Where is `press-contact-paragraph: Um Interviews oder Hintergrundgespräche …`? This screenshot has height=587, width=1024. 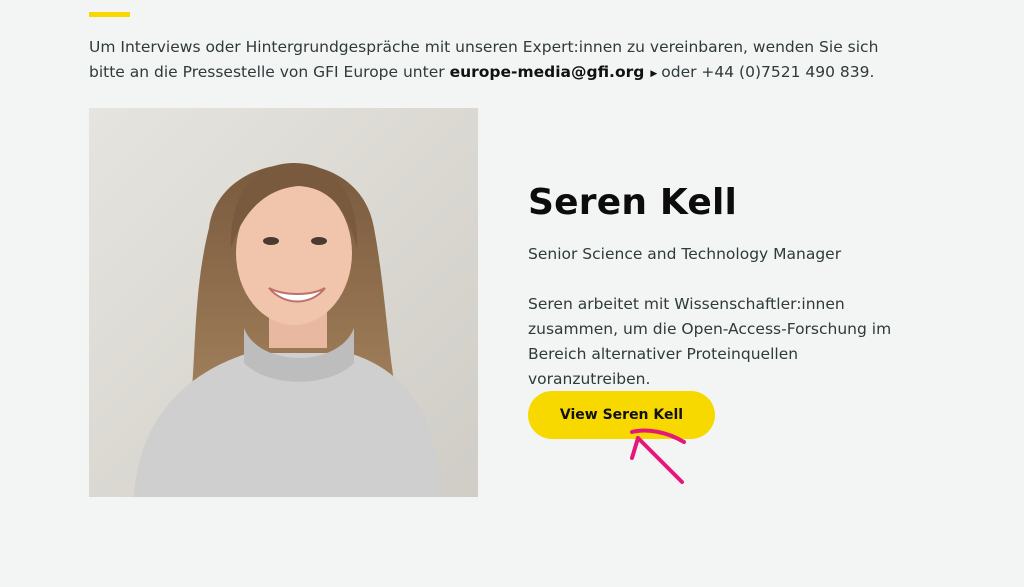 press-contact-paragraph: Um Interviews oder Hintergrundgespräche … is located at coordinates (504, 61).